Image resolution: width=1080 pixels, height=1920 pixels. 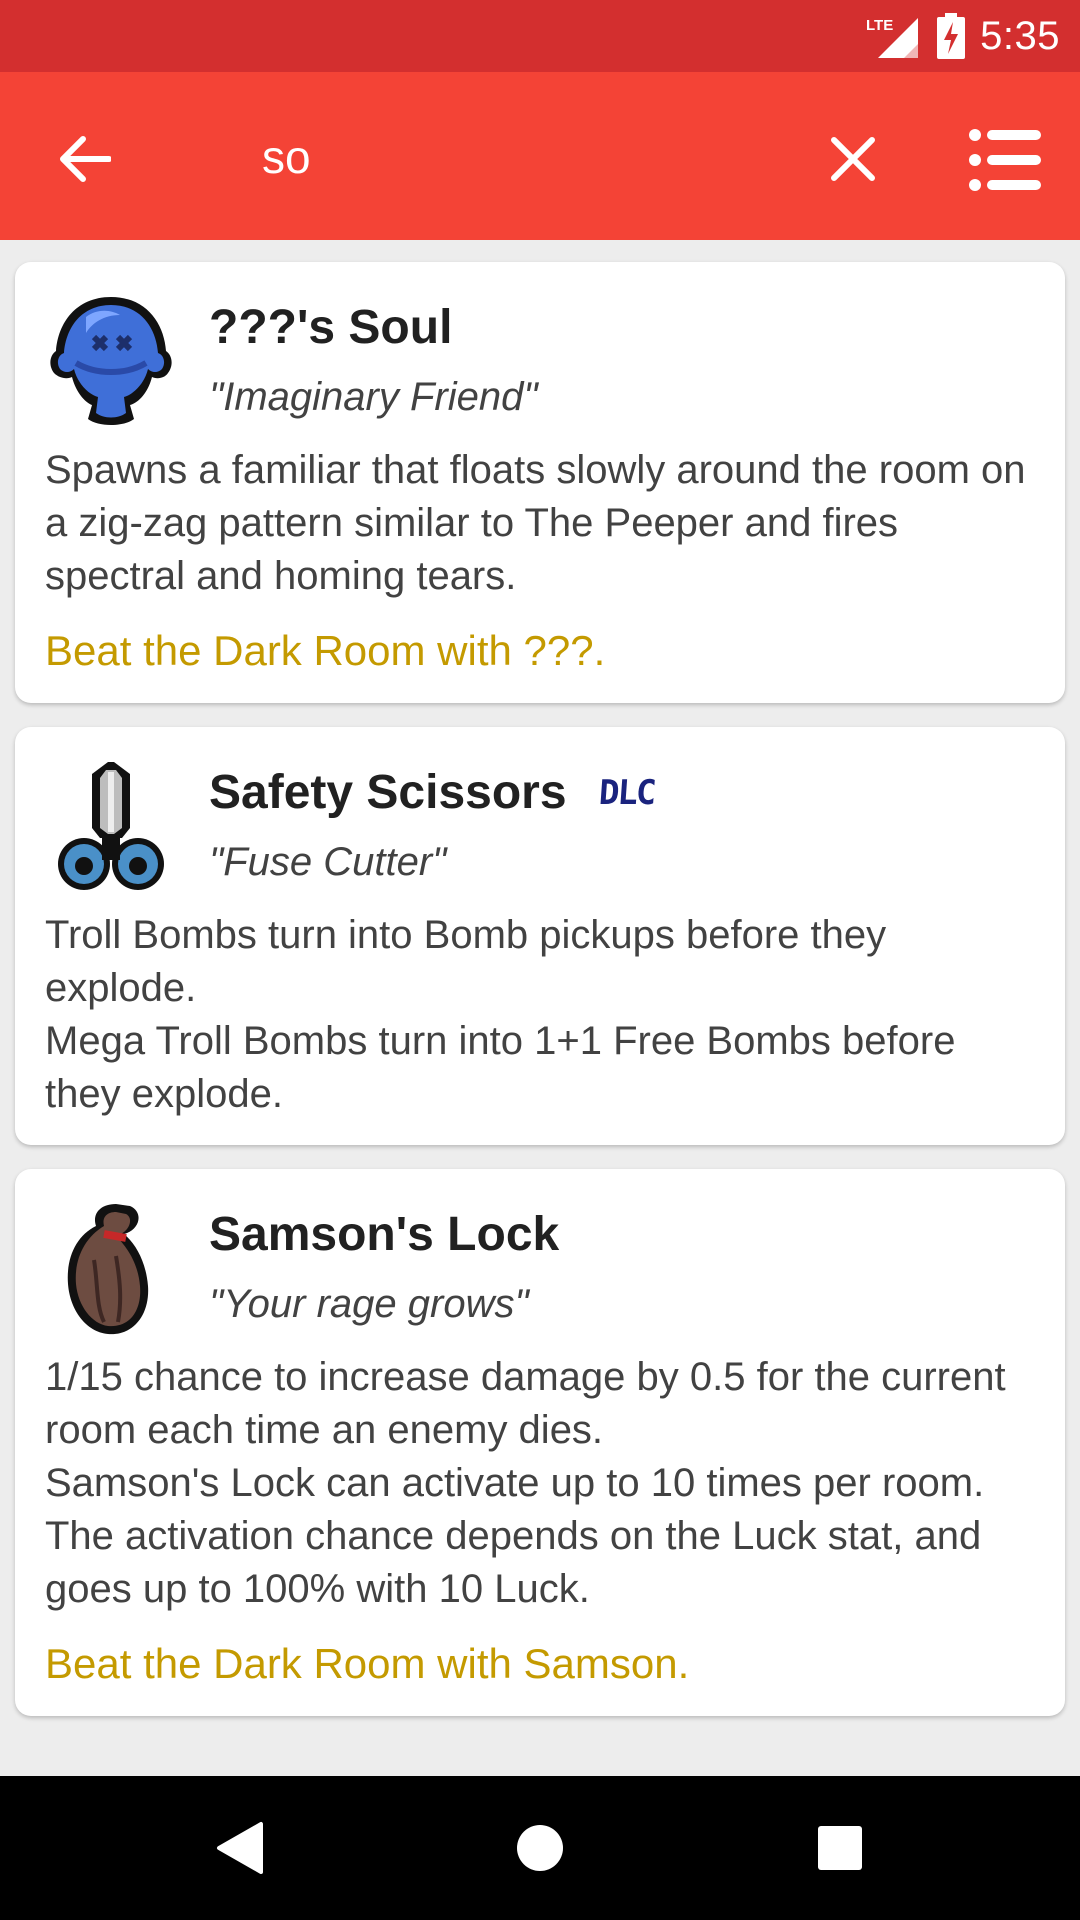 I want to click on card-header: ???'s Soul "Imaginary Friend", so click(x=540, y=362).